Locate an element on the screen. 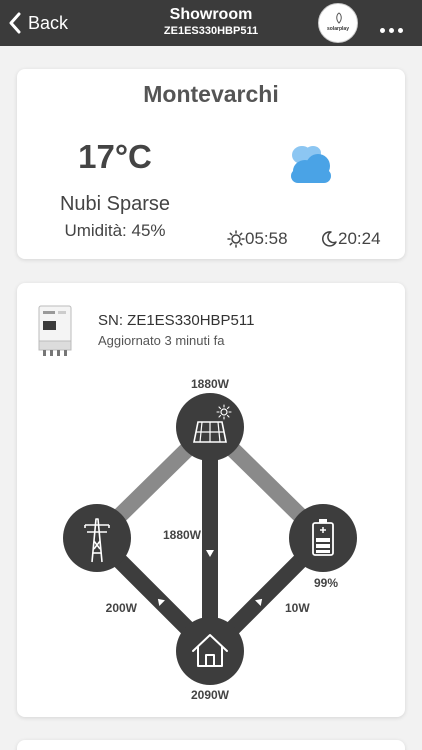 The height and width of the screenshot is (750, 422). weather-condition: Nubi Sparse is located at coordinates (115, 204).